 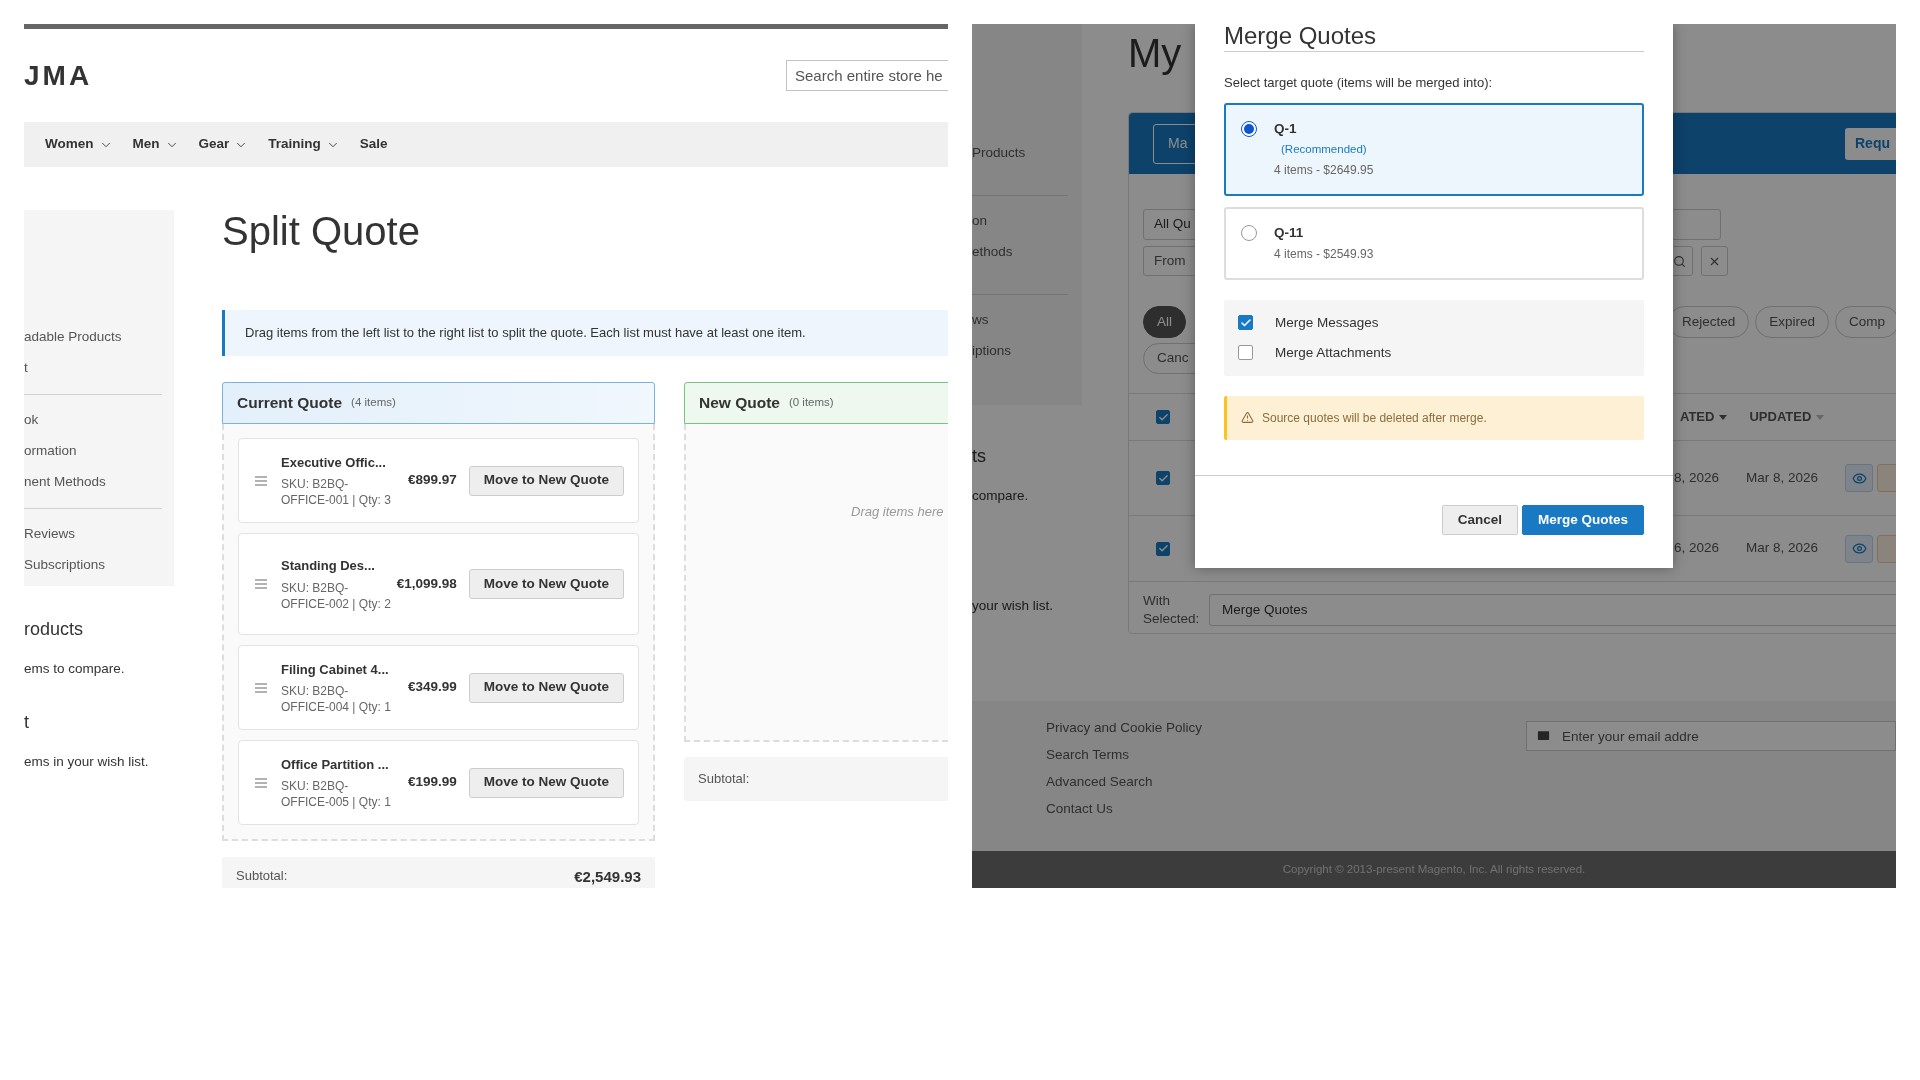 I want to click on clear-button, so click(x=1714, y=261).